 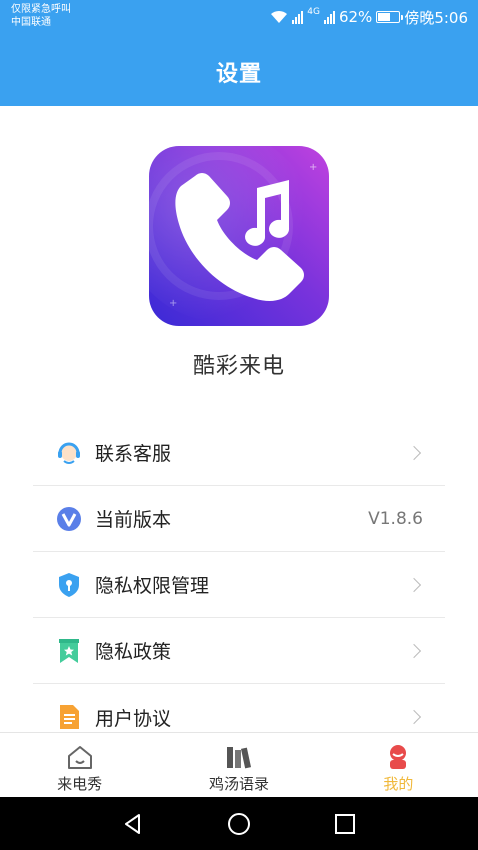 I want to click on top-bar: 仅限紧急呼叫 中国联通 4G 62% 傍晚5:06 设置, so click(x=239, y=53).